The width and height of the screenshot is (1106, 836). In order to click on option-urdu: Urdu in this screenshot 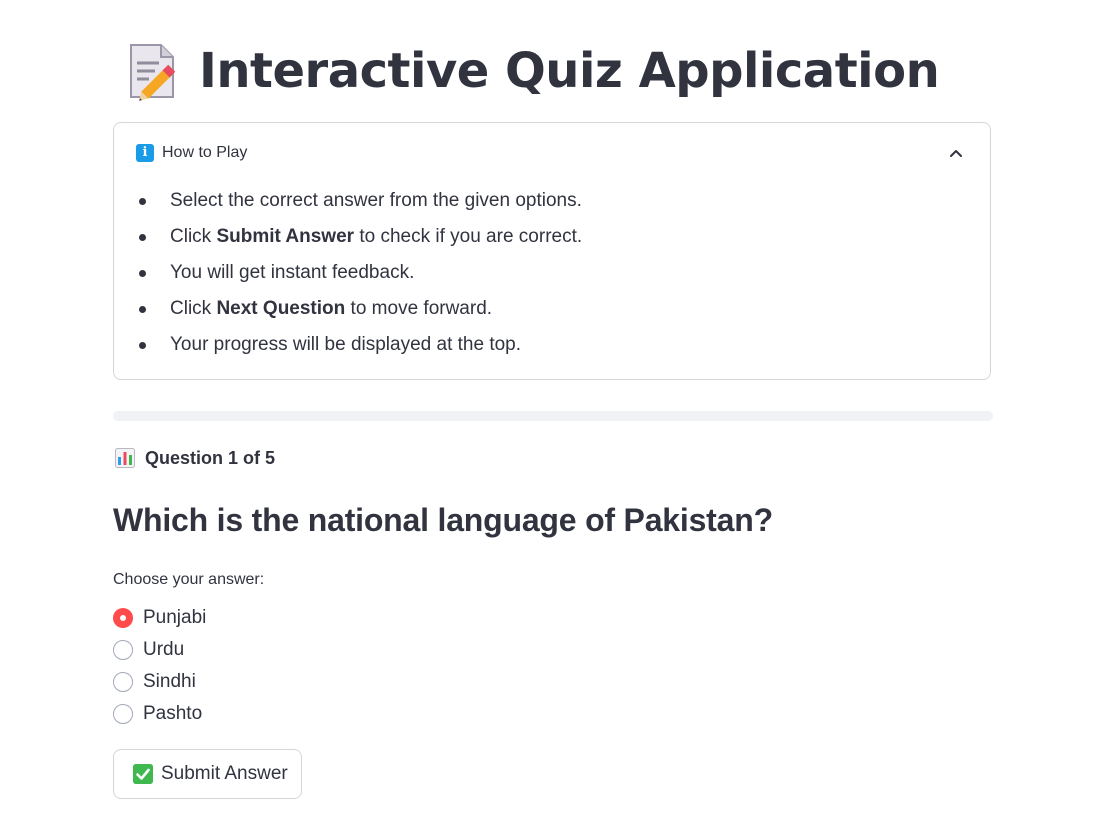, I will do `click(159, 650)`.